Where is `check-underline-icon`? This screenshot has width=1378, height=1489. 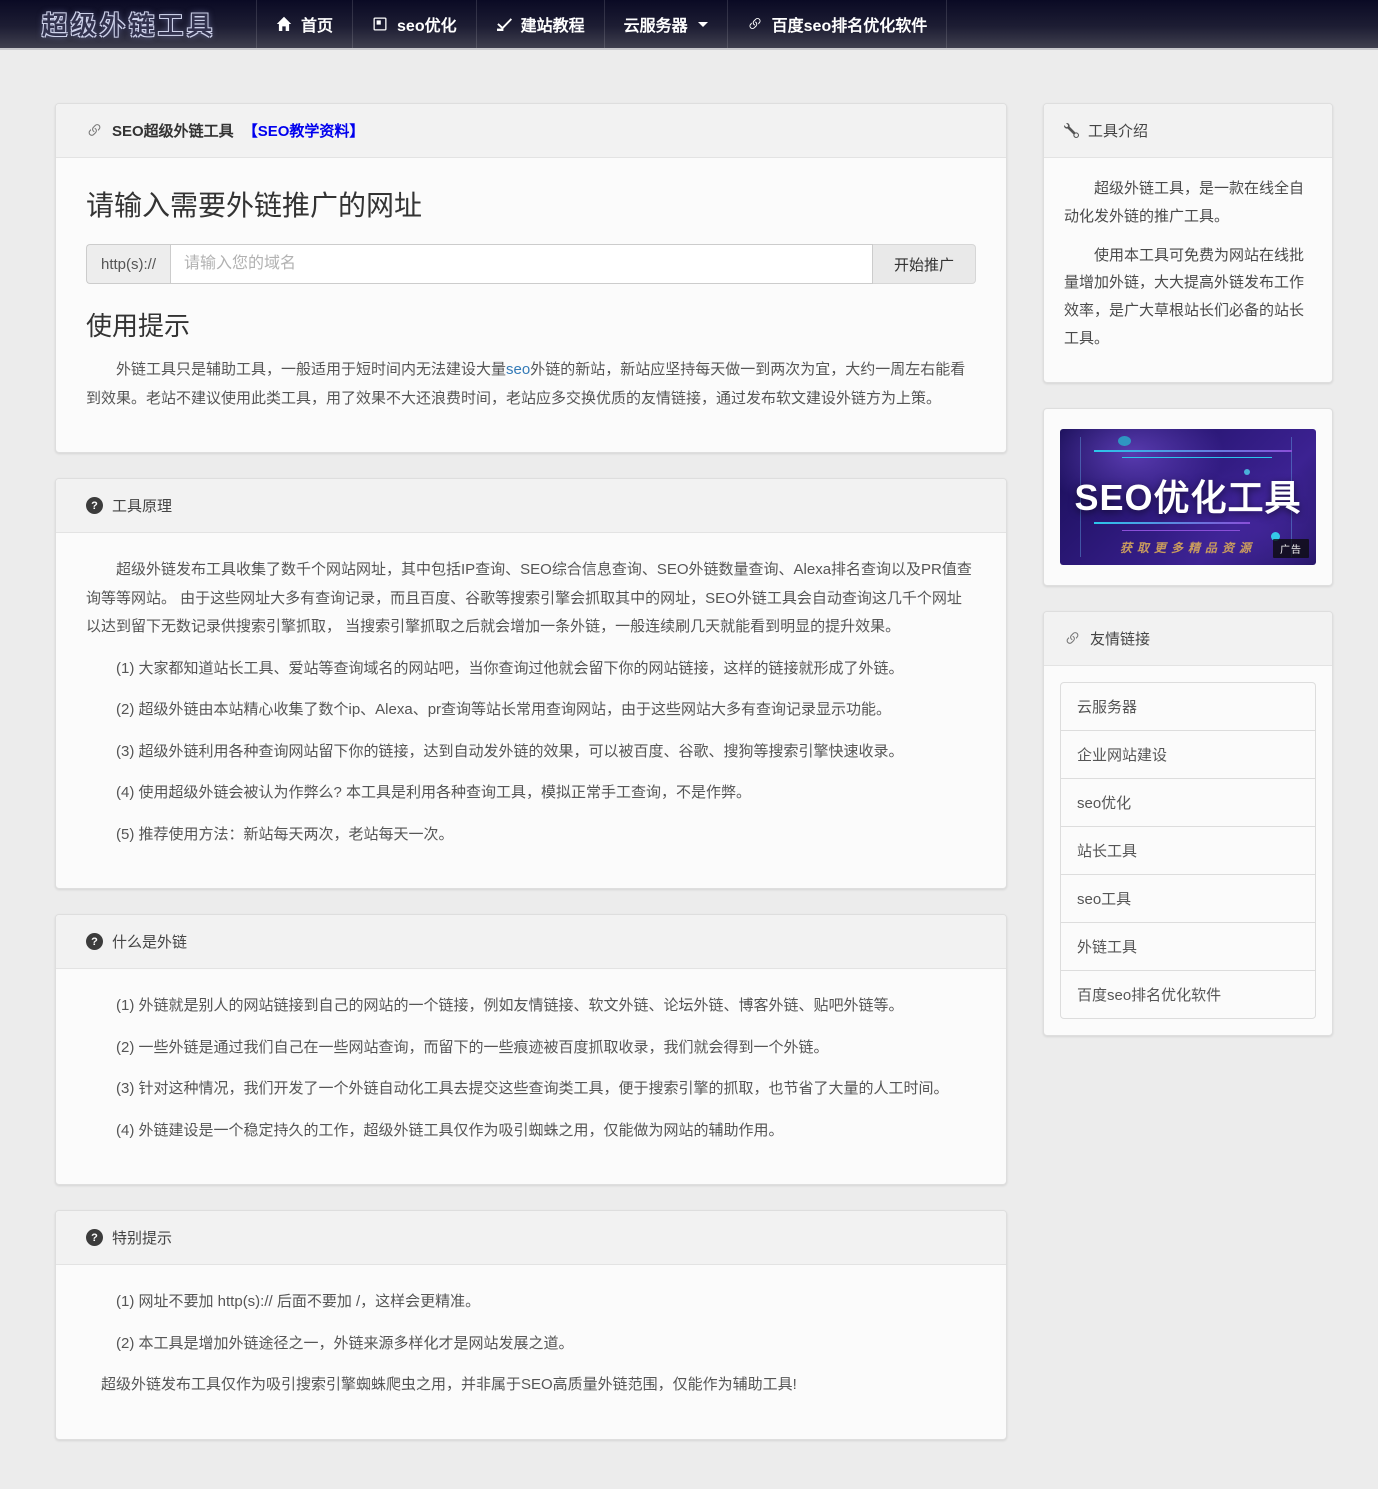
check-underline-icon is located at coordinates (504, 24).